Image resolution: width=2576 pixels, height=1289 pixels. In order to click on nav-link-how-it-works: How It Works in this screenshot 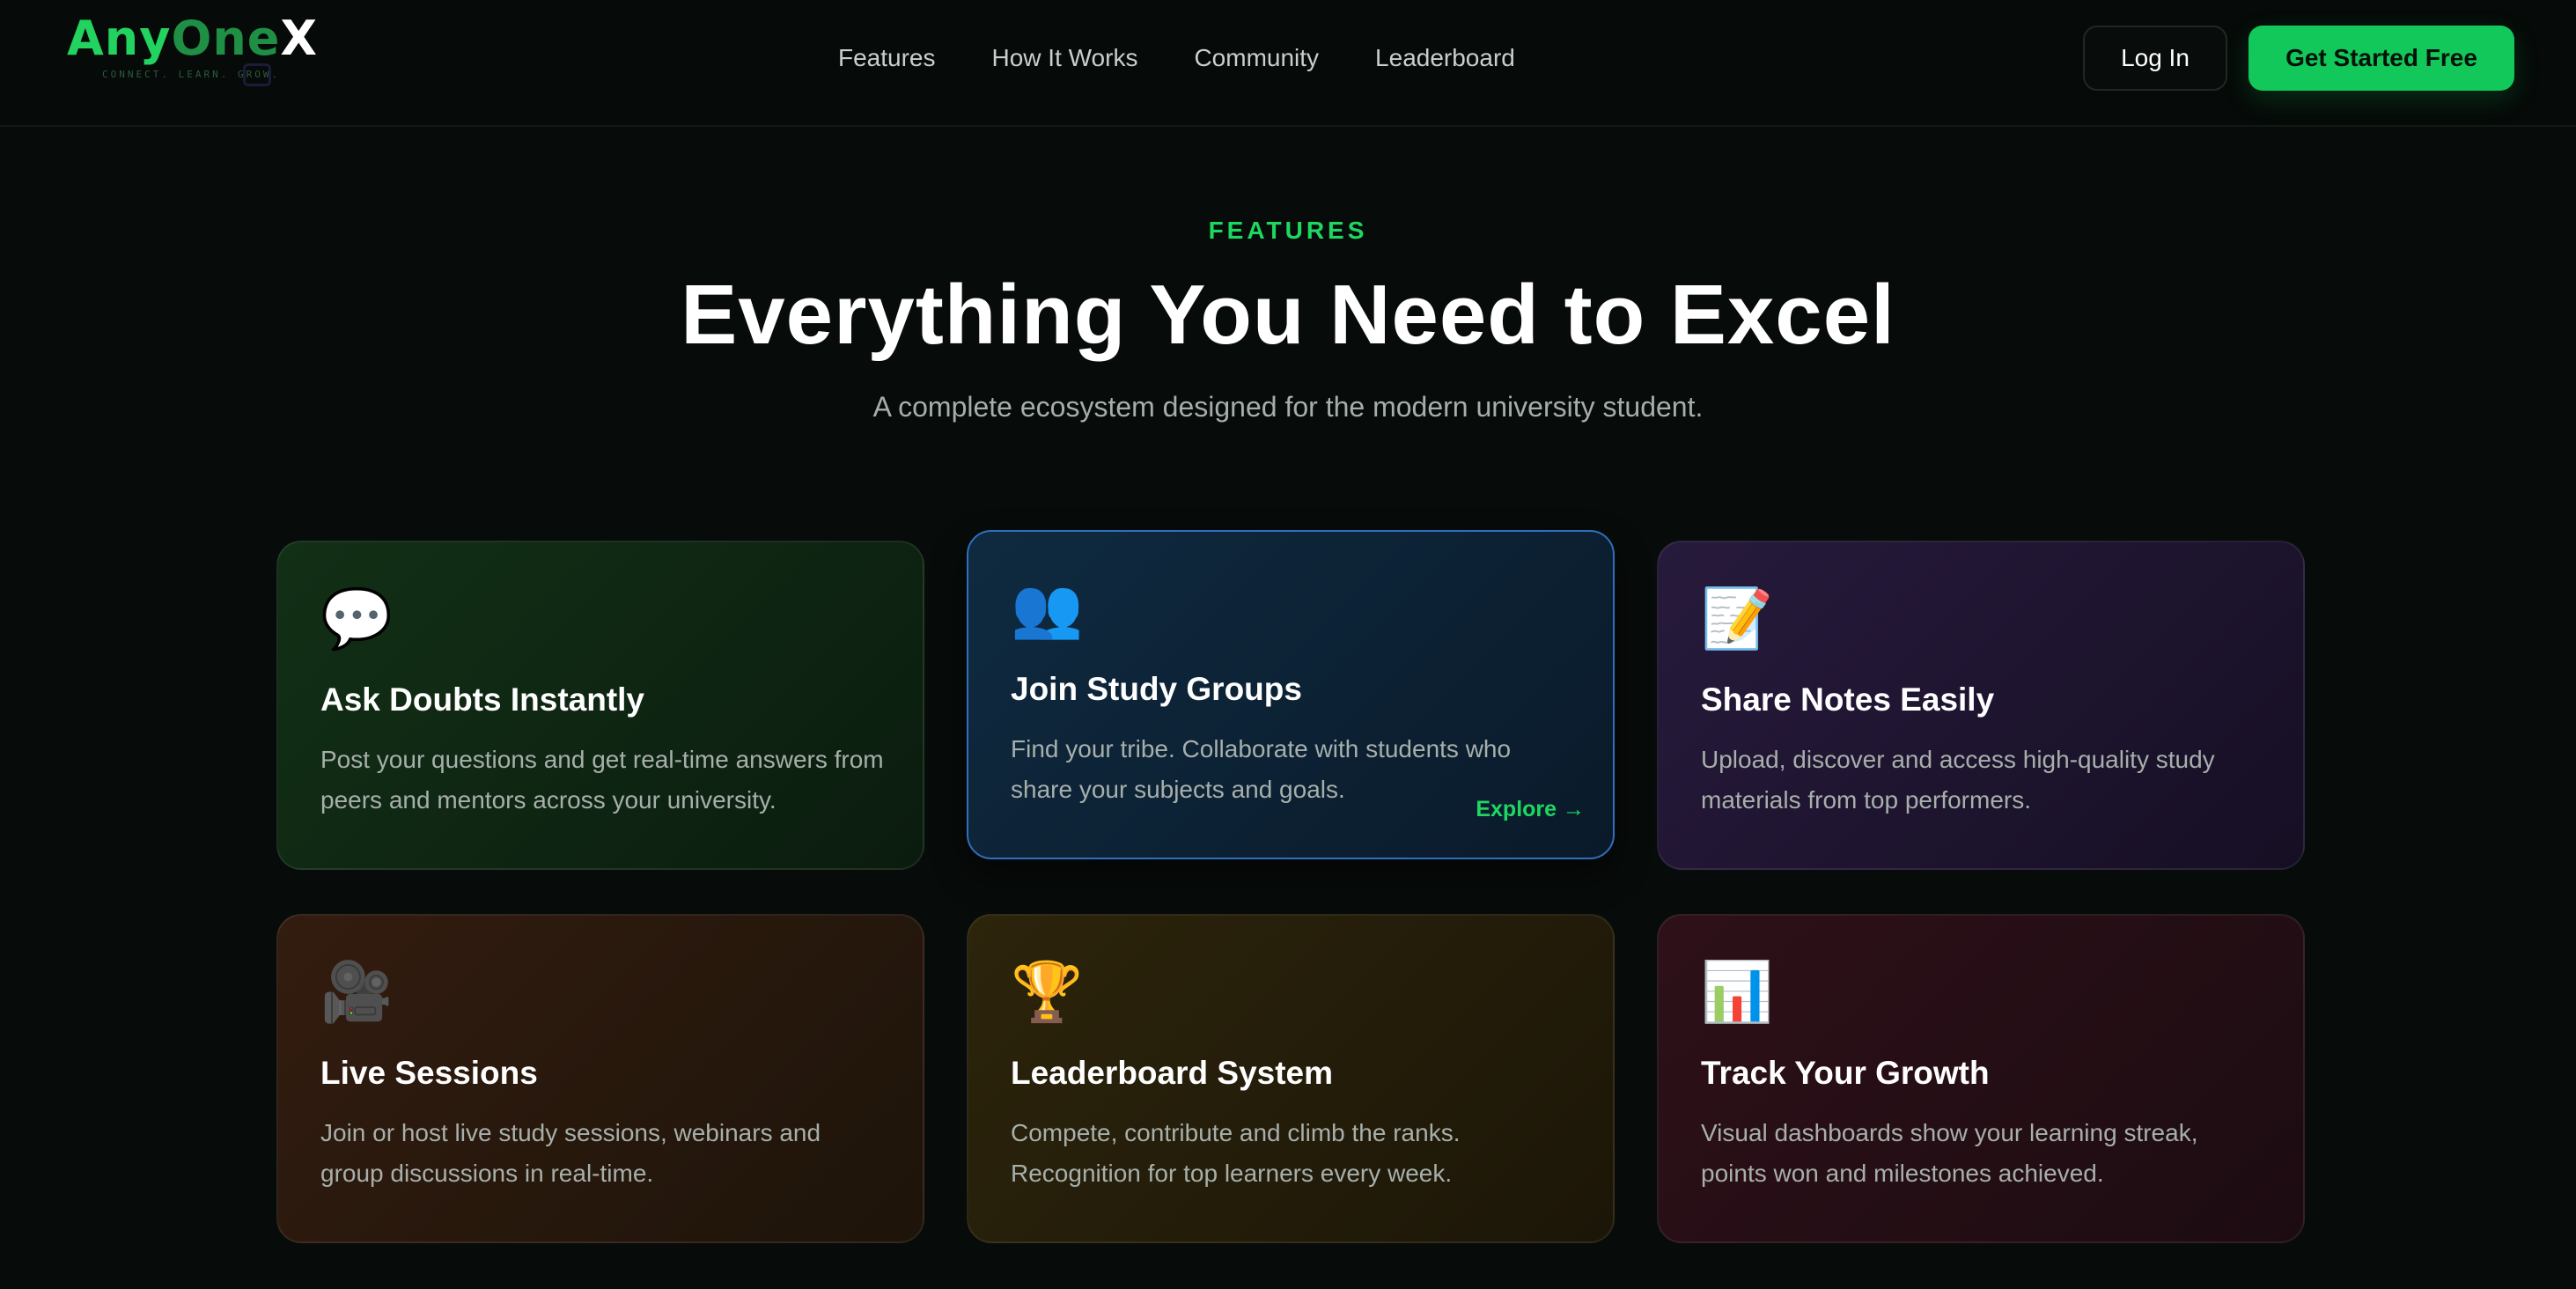, I will do `click(1065, 58)`.